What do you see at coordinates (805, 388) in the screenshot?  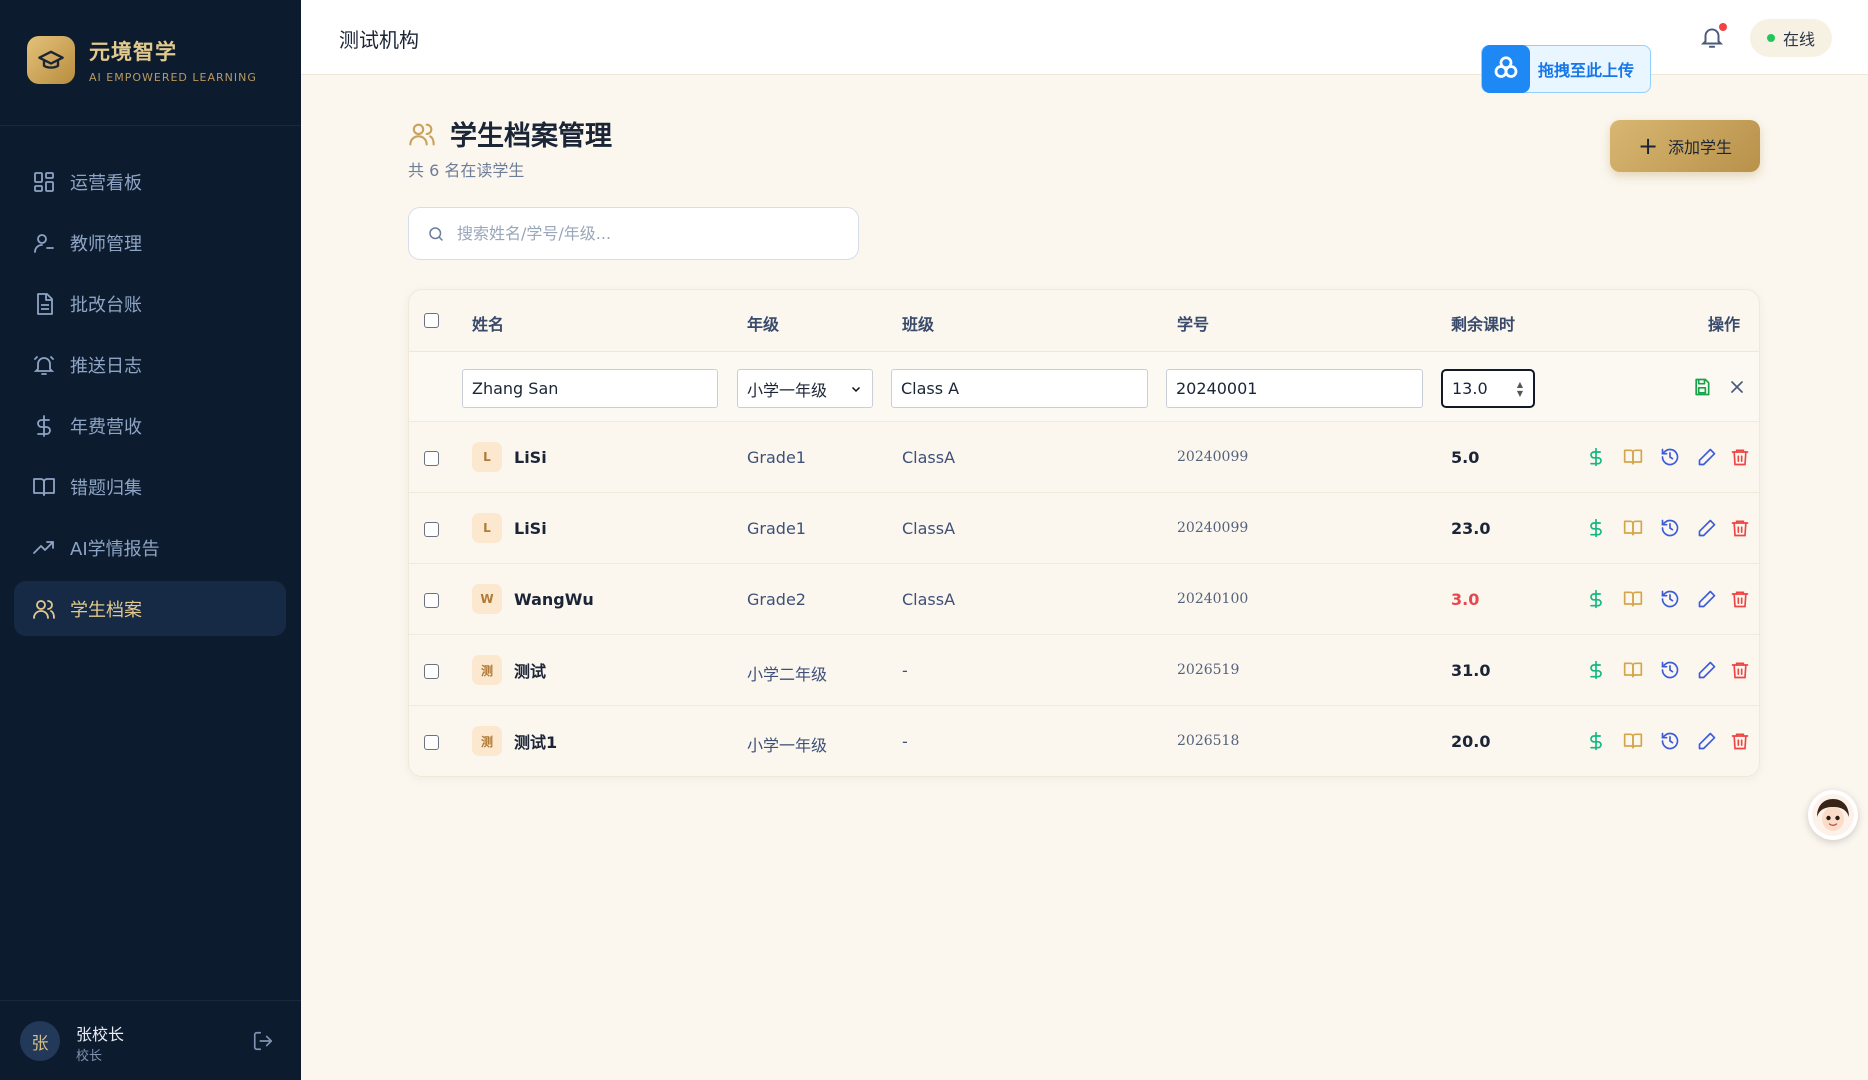 I see `edit-grade-select: 小学一年级` at bounding box center [805, 388].